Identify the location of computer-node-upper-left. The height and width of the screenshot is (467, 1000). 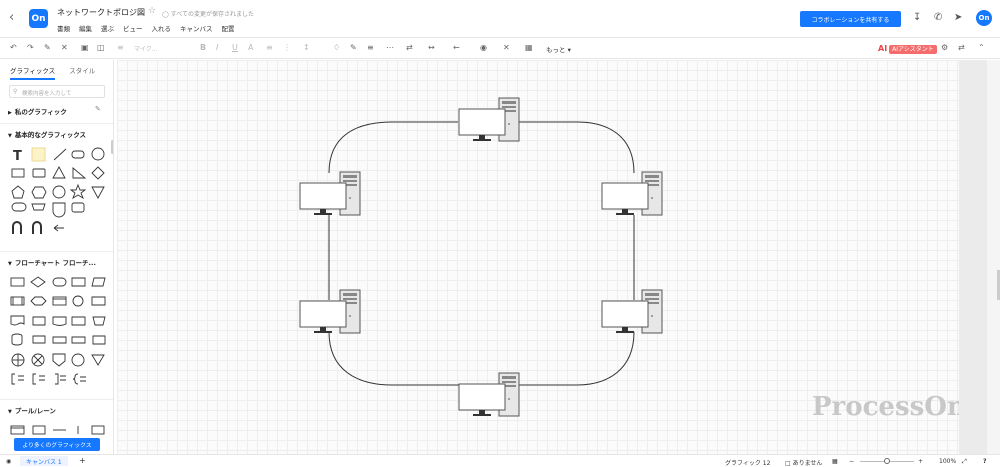
(330, 194).